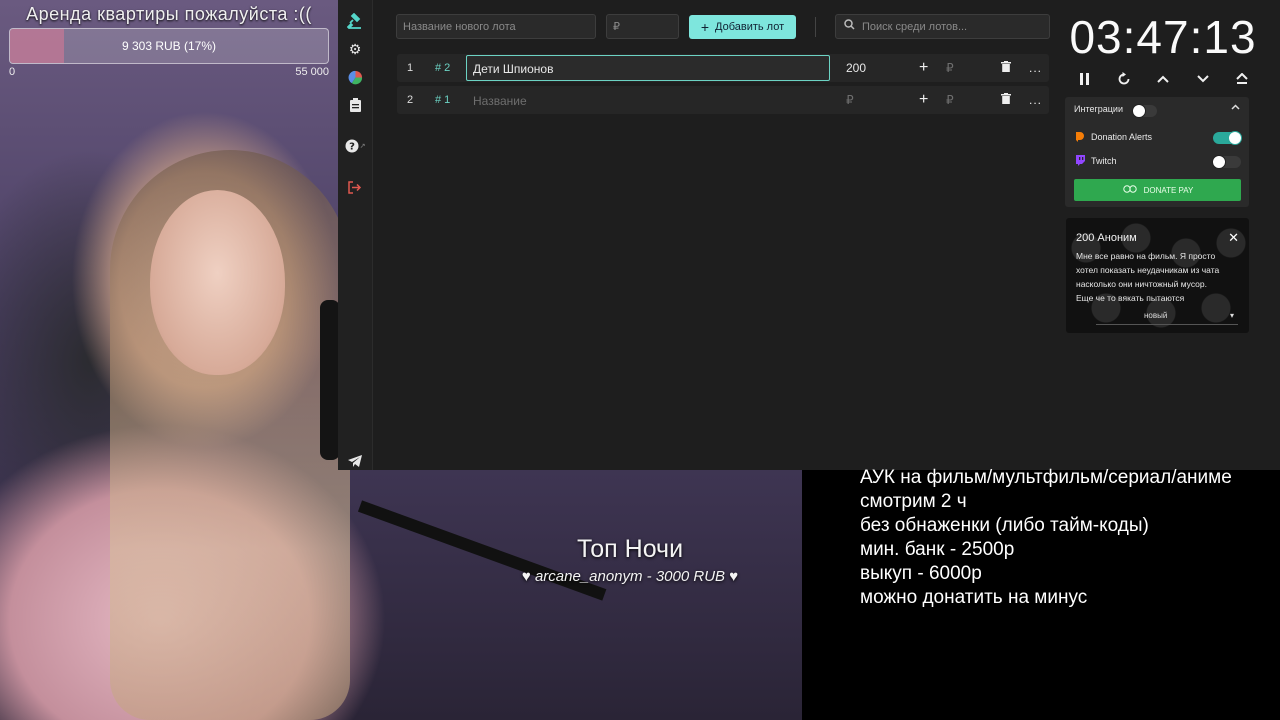 Image resolution: width=1280 pixels, height=720 pixels. What do you see at coordinates (630, 549) in the screenshot?
I see `top-night-title: Топ Ночи` at bounding box center [630, 549].